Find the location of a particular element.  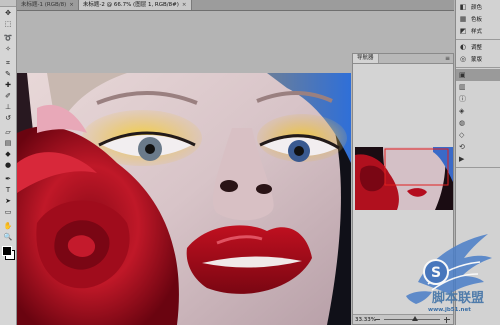

dock-group-panels: ▣ ▥ ⓘ ◈ ◍ ◇ ⟲ ▶ is located at coordinates (478, 118).